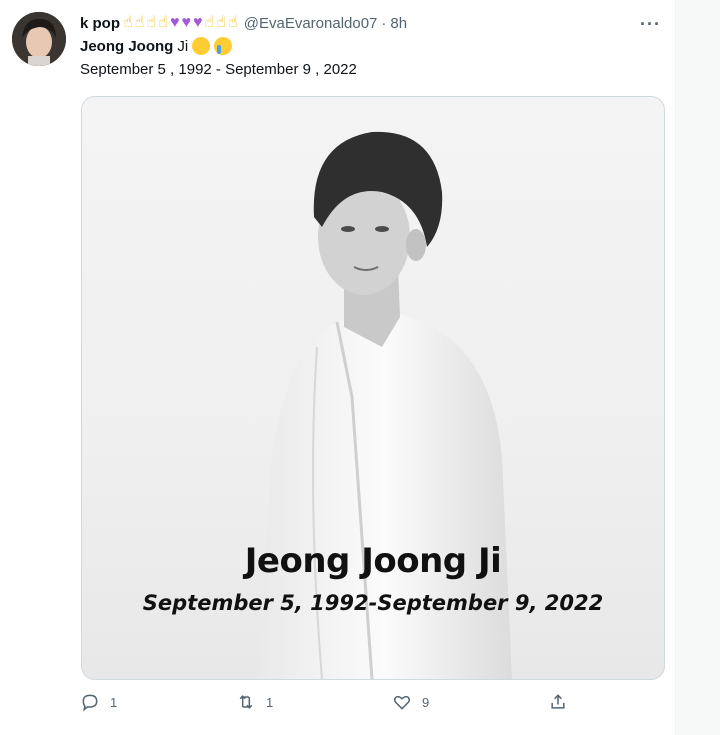  I want to click on reply-button: 1, so click(98, 702).